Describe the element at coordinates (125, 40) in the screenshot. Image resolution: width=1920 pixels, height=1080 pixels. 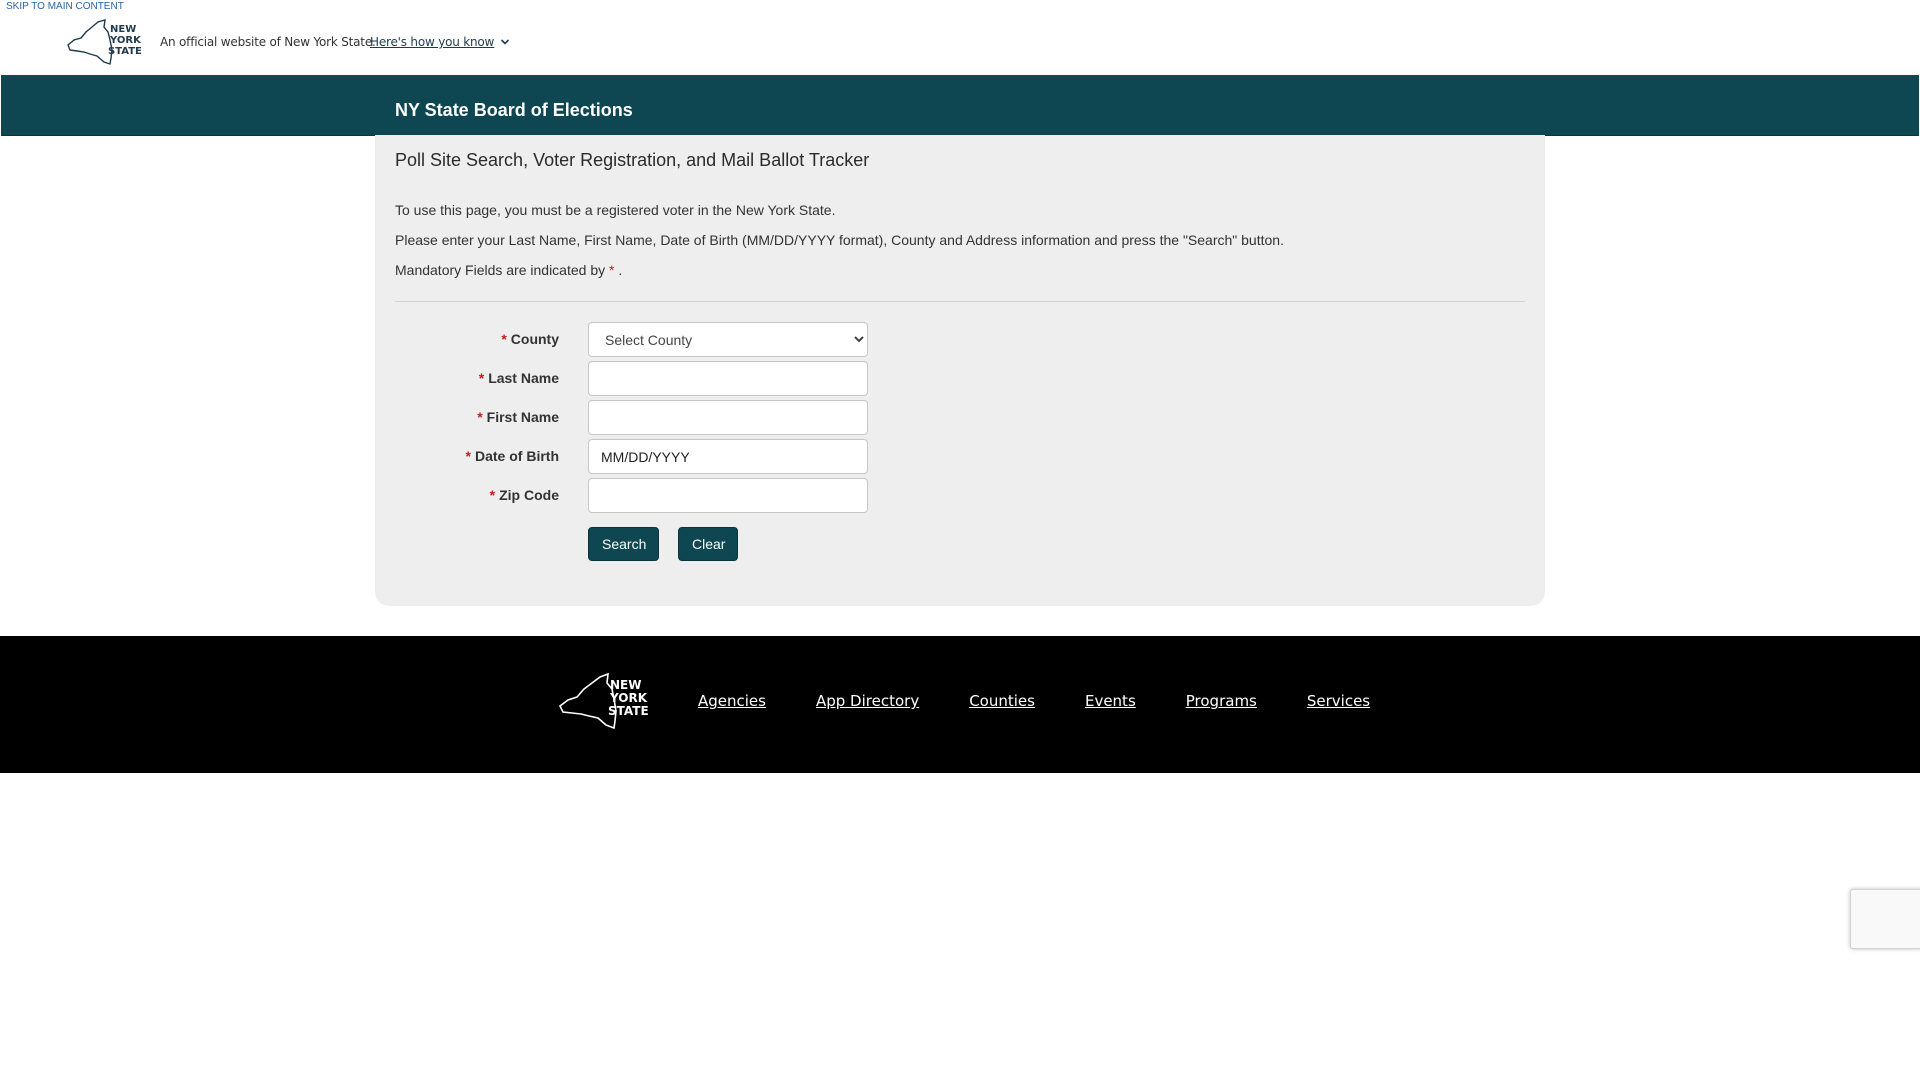
I see `logo-line-2: YORK` at that location.